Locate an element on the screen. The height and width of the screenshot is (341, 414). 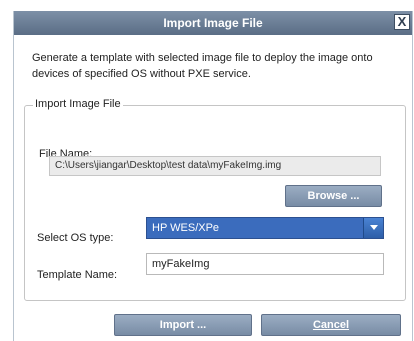
cancel-button-label: Cancel is located at coordinates (331, 325).